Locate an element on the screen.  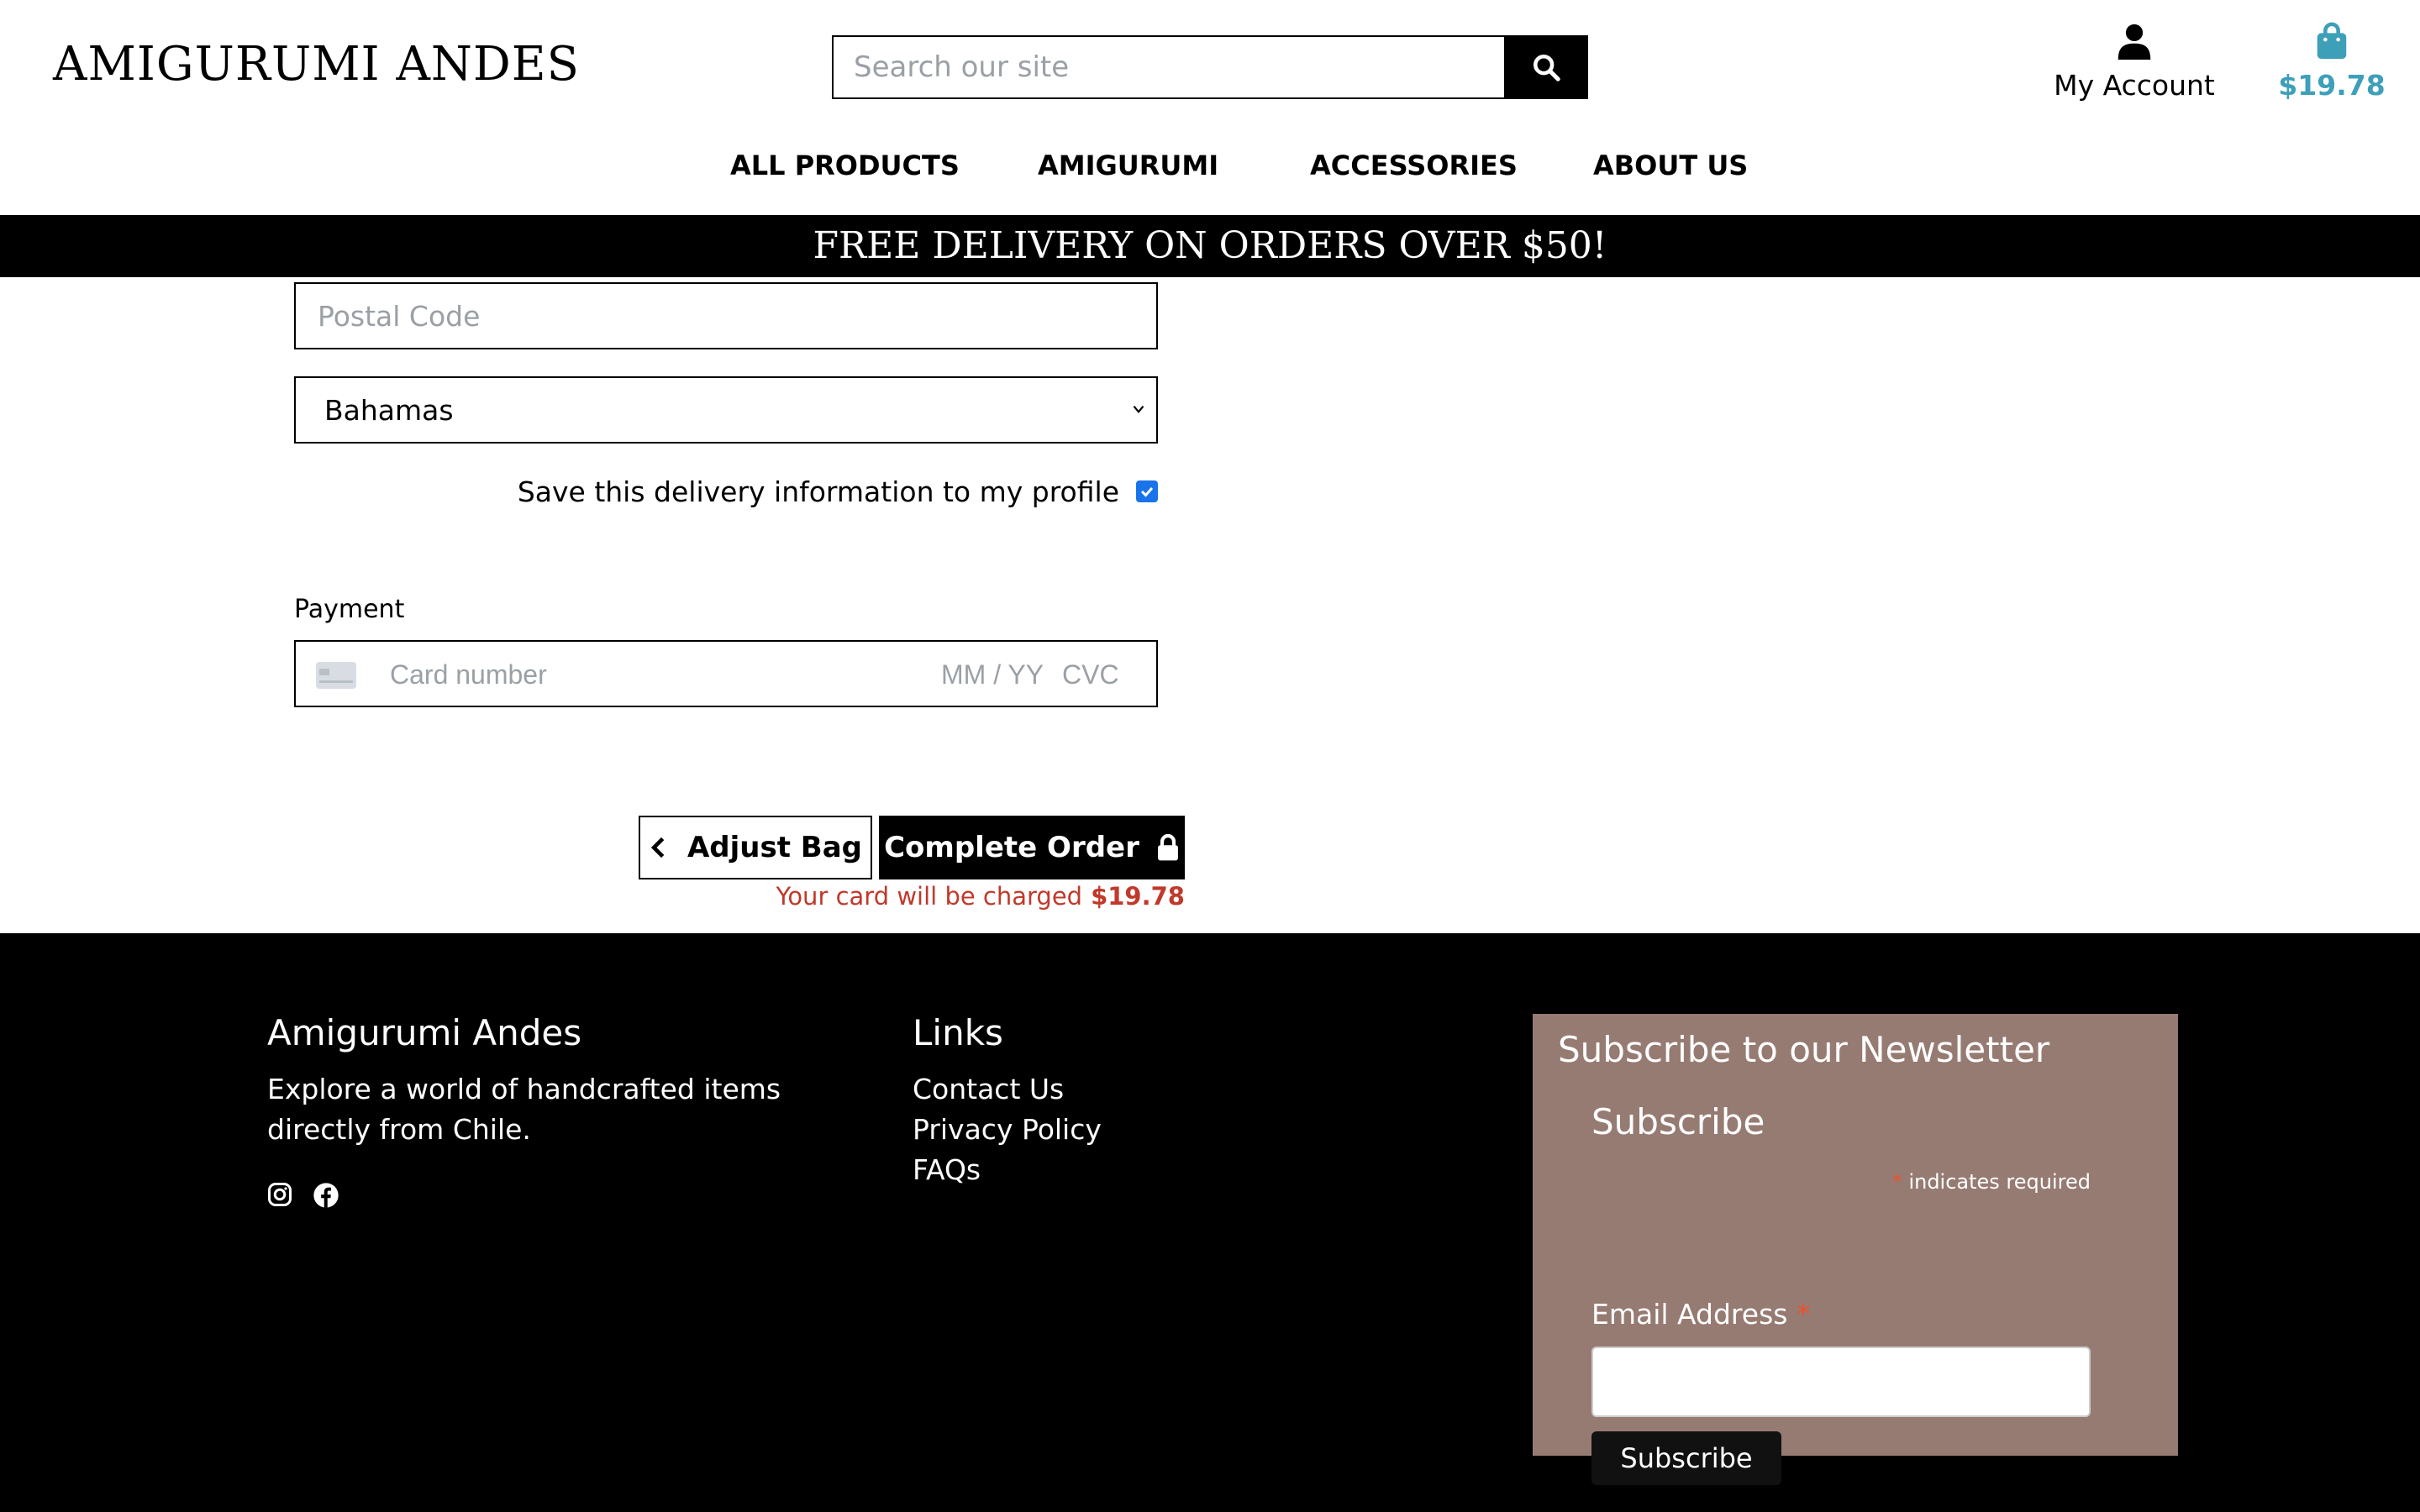
country-selected-value: Bahamas is located at coordinates (389, 410).